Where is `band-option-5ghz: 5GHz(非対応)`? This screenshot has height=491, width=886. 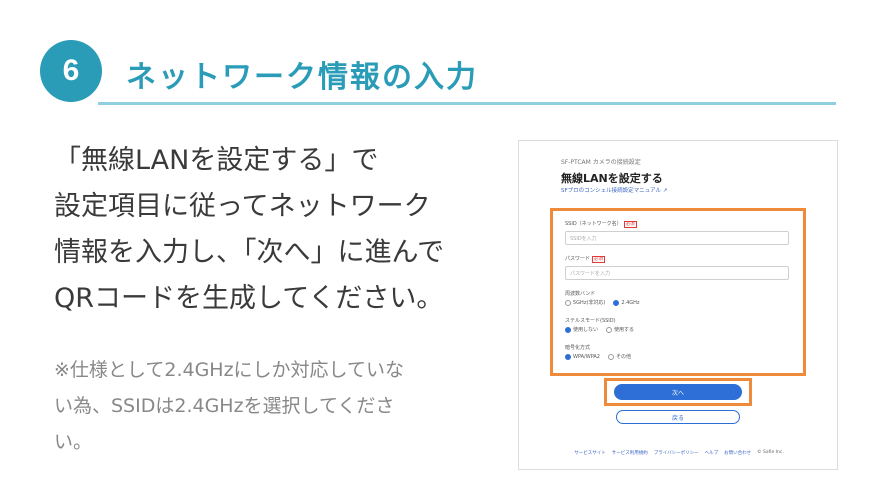 band-option-5ghz: 5GHz(非対応) is located at coordinates (585, 302).